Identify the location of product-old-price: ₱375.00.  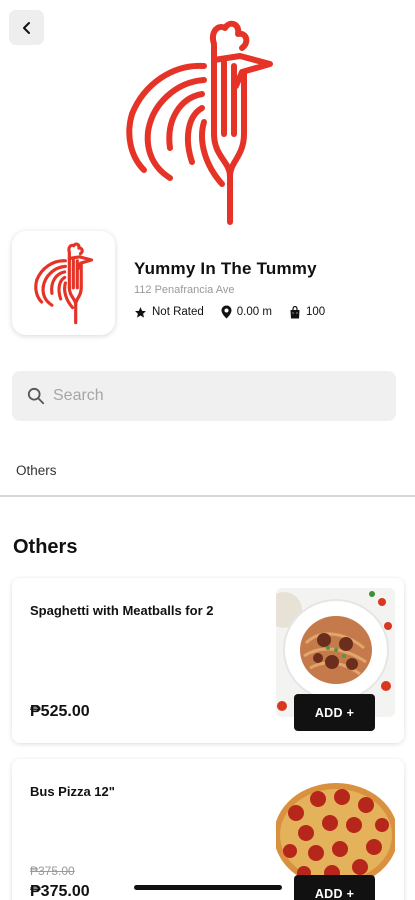
(52, 871).